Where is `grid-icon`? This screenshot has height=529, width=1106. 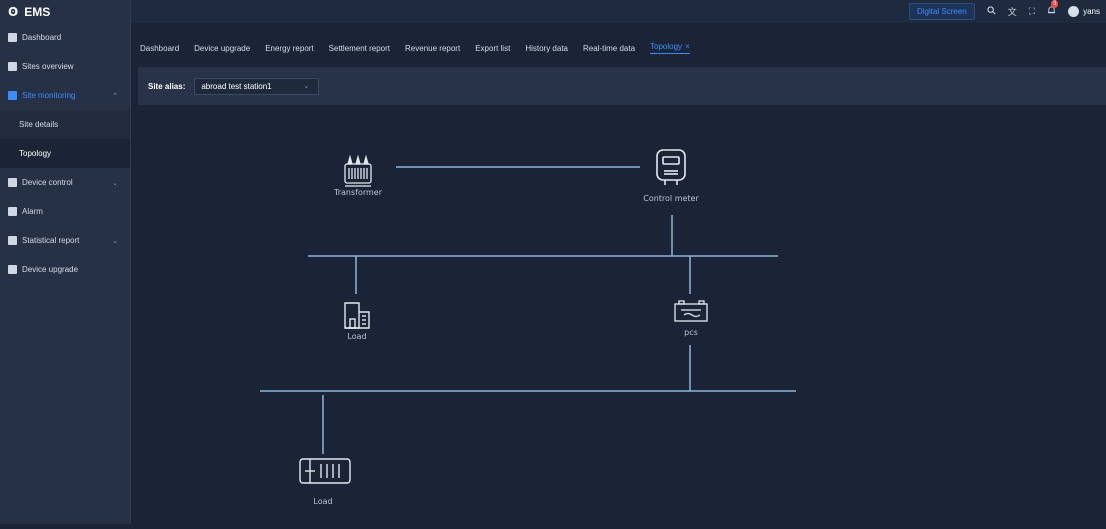
grid-icon is located at coordinates (12, 66).